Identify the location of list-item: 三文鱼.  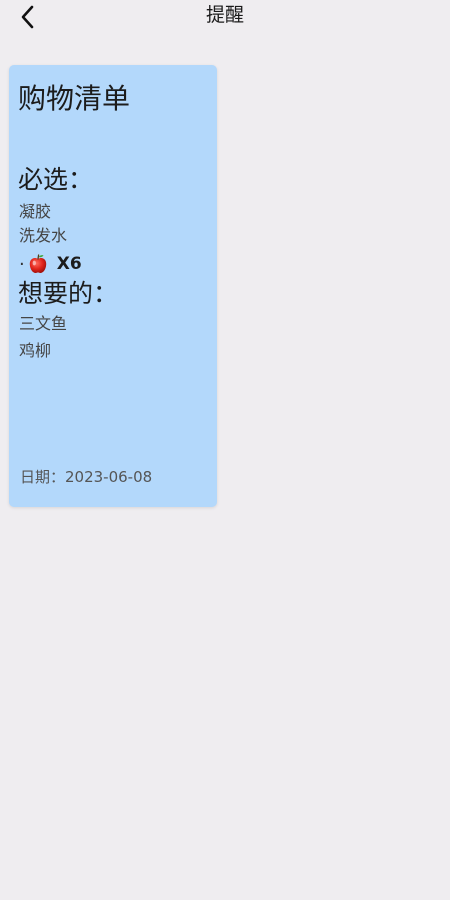
(43, 323).